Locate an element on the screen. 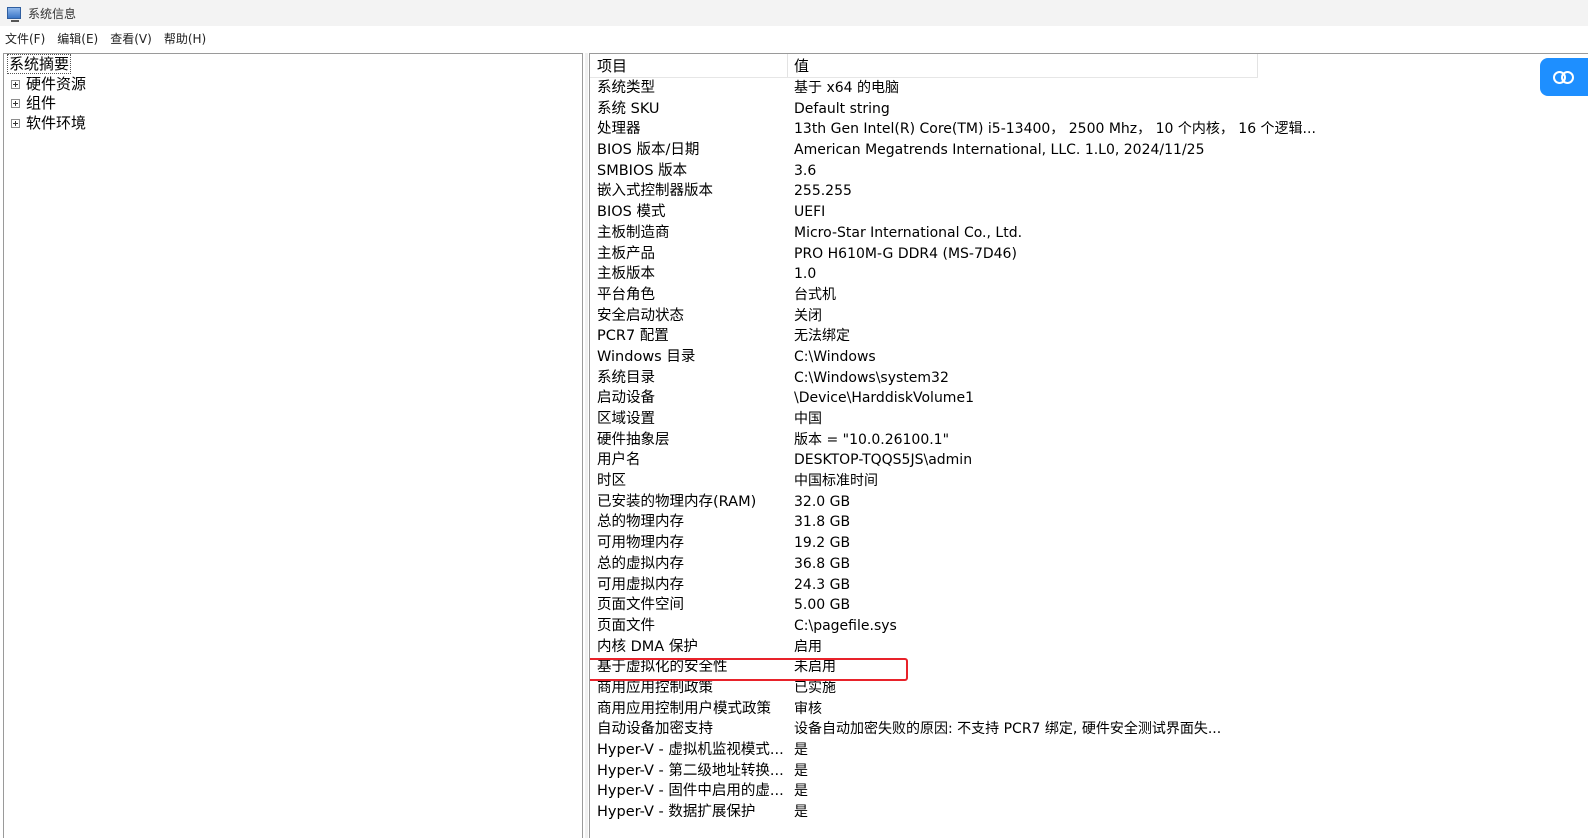 The height and width of the screenshot is (838, 1588). table-row: BIOS 模式 UEFI is located at coordinates (1089, 212).